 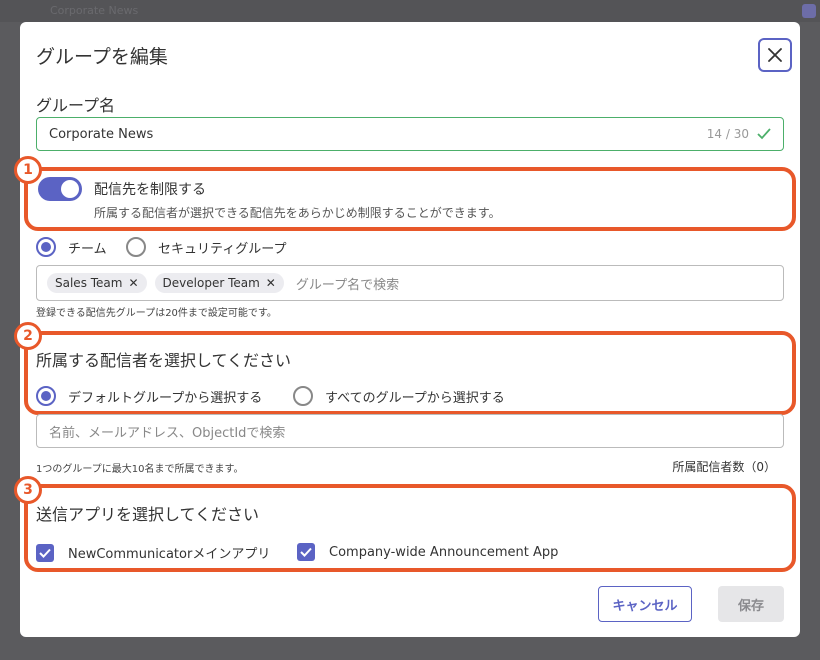 I want to click on group-name-value: Corporate News, so click(x=101, y=134).